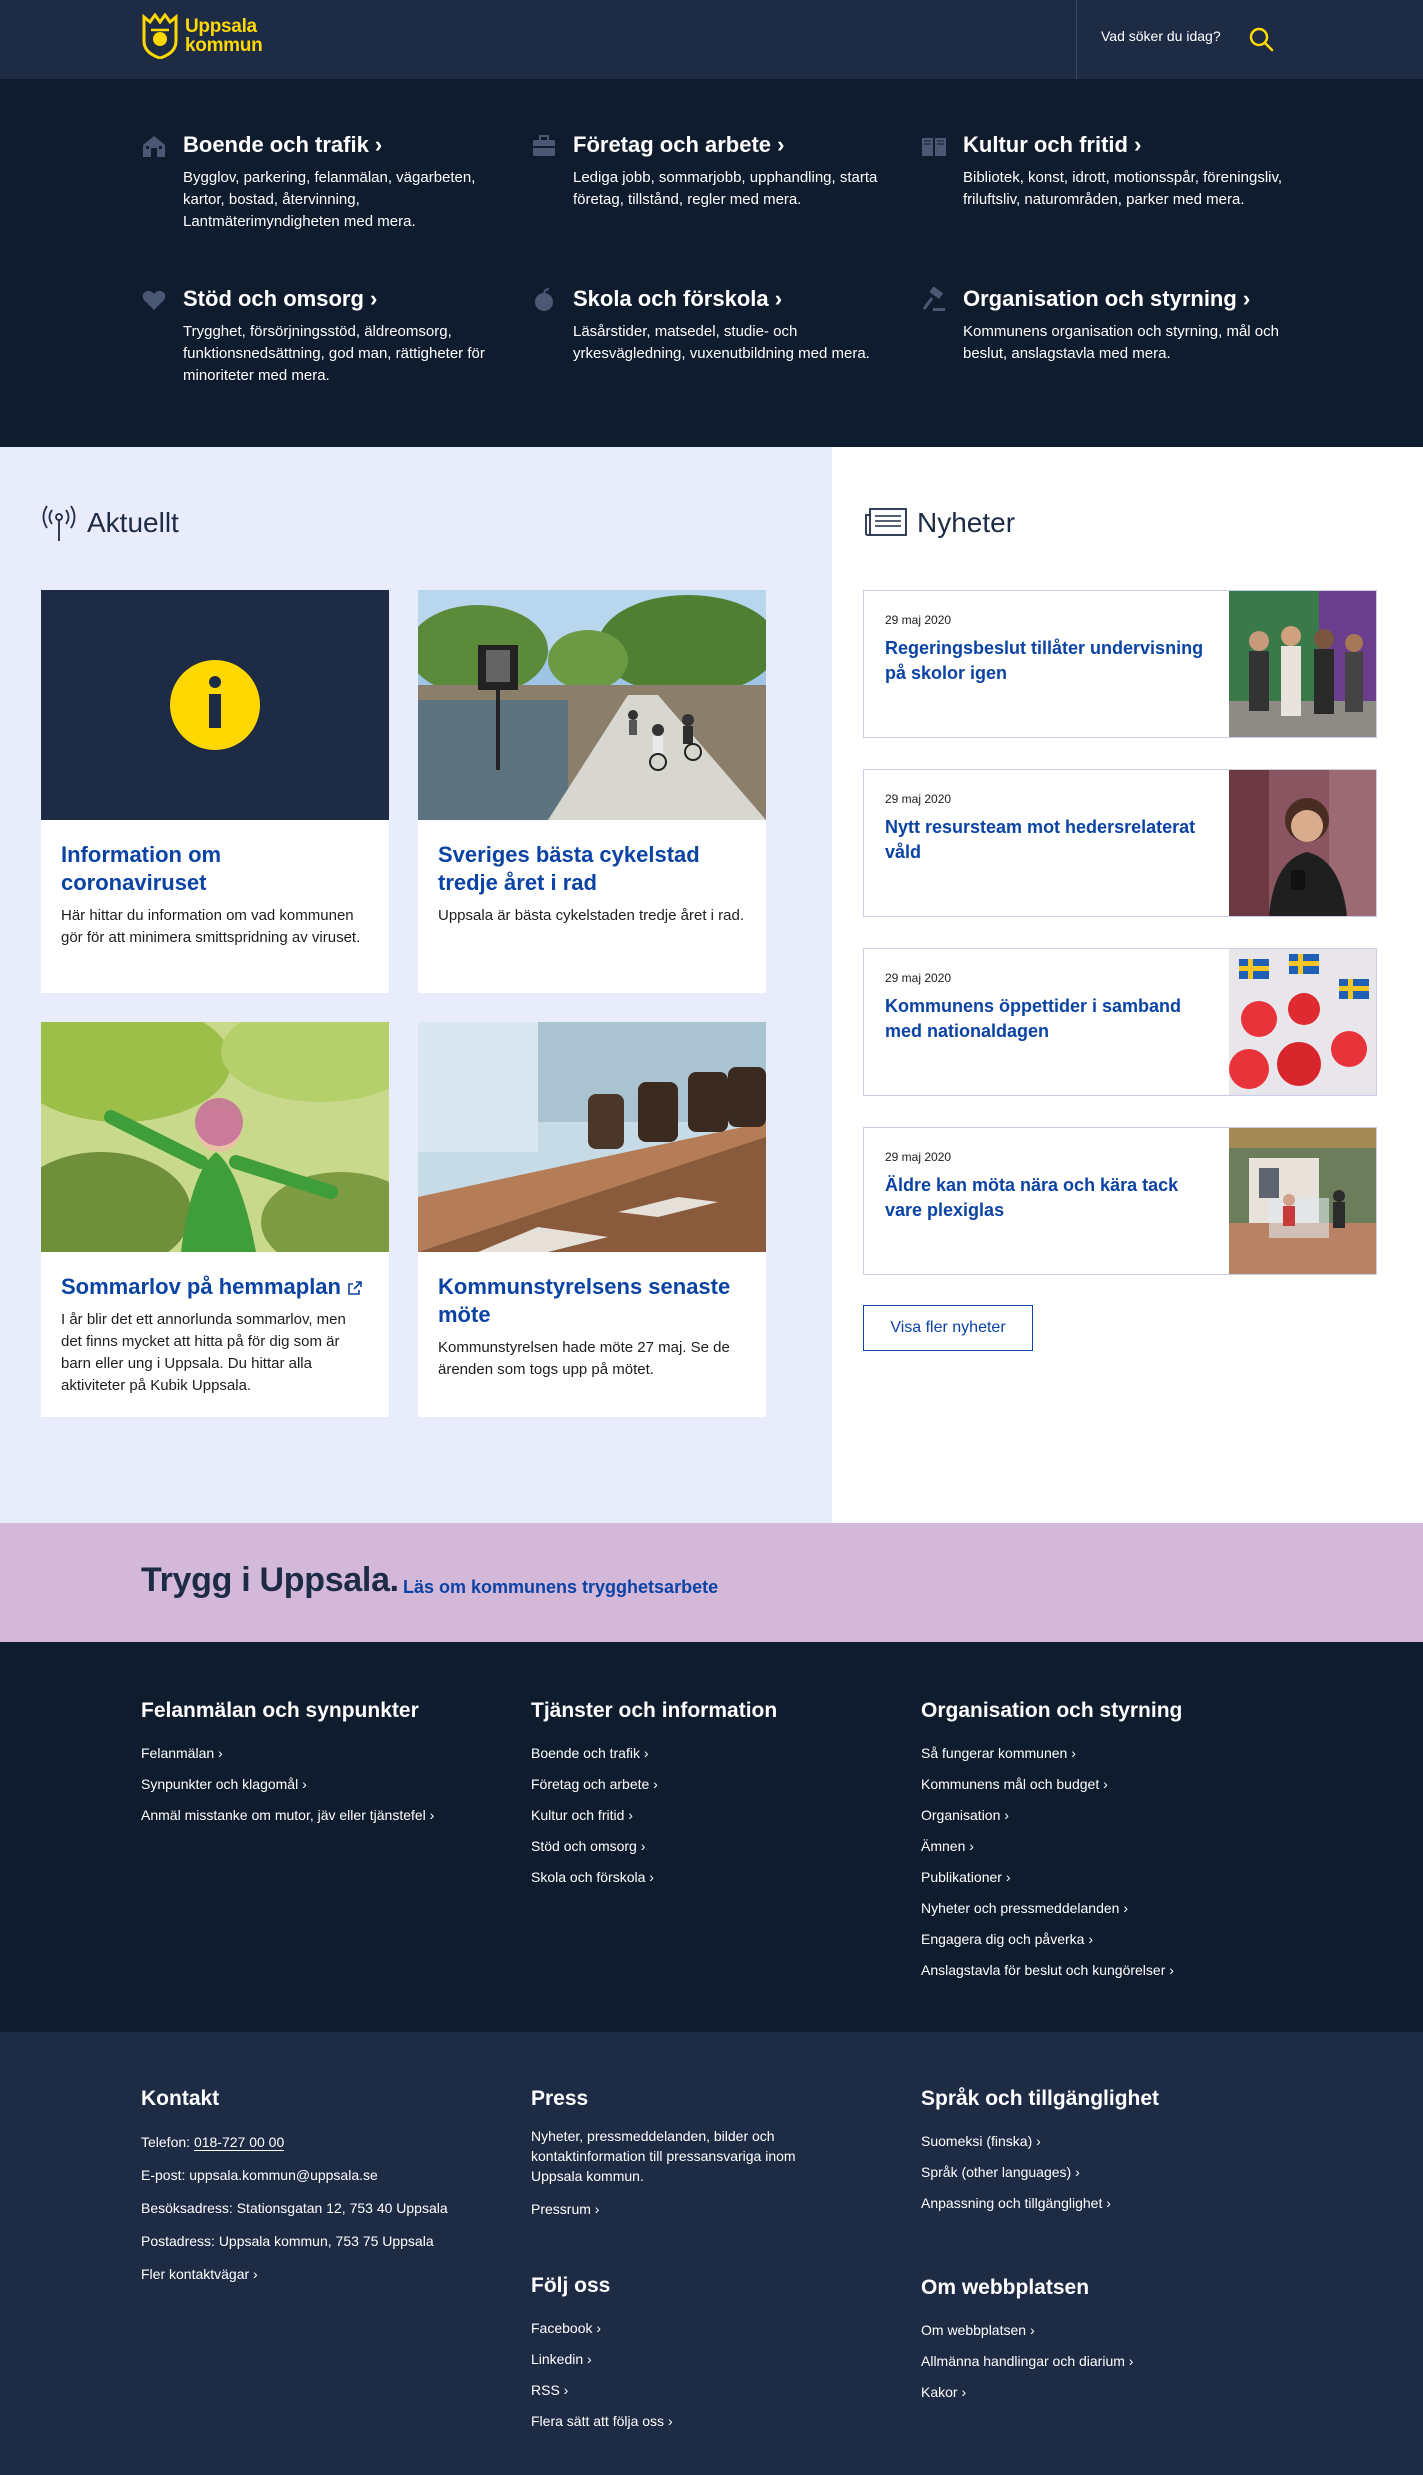  What do you see at coordinates (966, 522) in the screenshot?
I see `nyheter-title: Nyheter` at bounding box center [966, 522].